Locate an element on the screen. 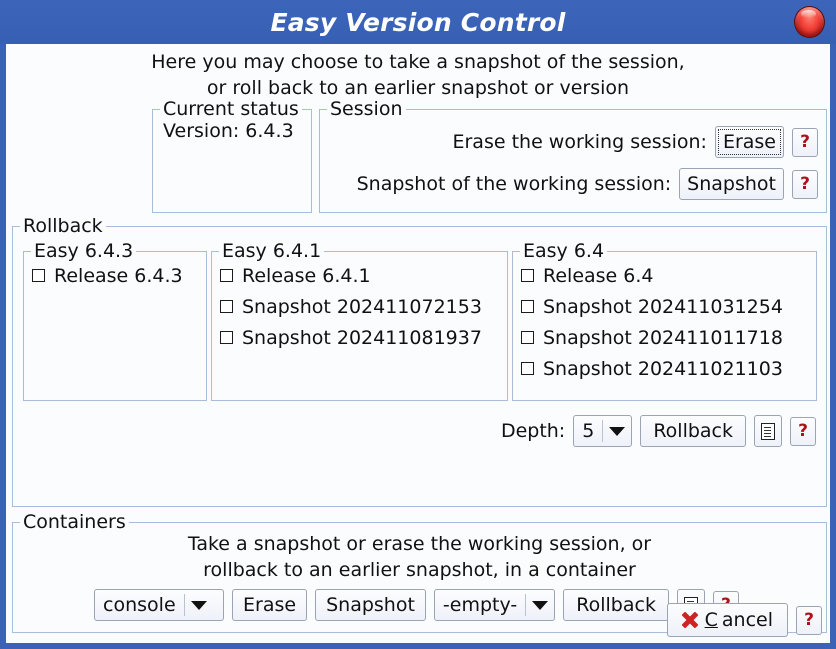 The width and height of the screenshot is (836, 649). container-dropdown: console is located at coordinates (159, 605).